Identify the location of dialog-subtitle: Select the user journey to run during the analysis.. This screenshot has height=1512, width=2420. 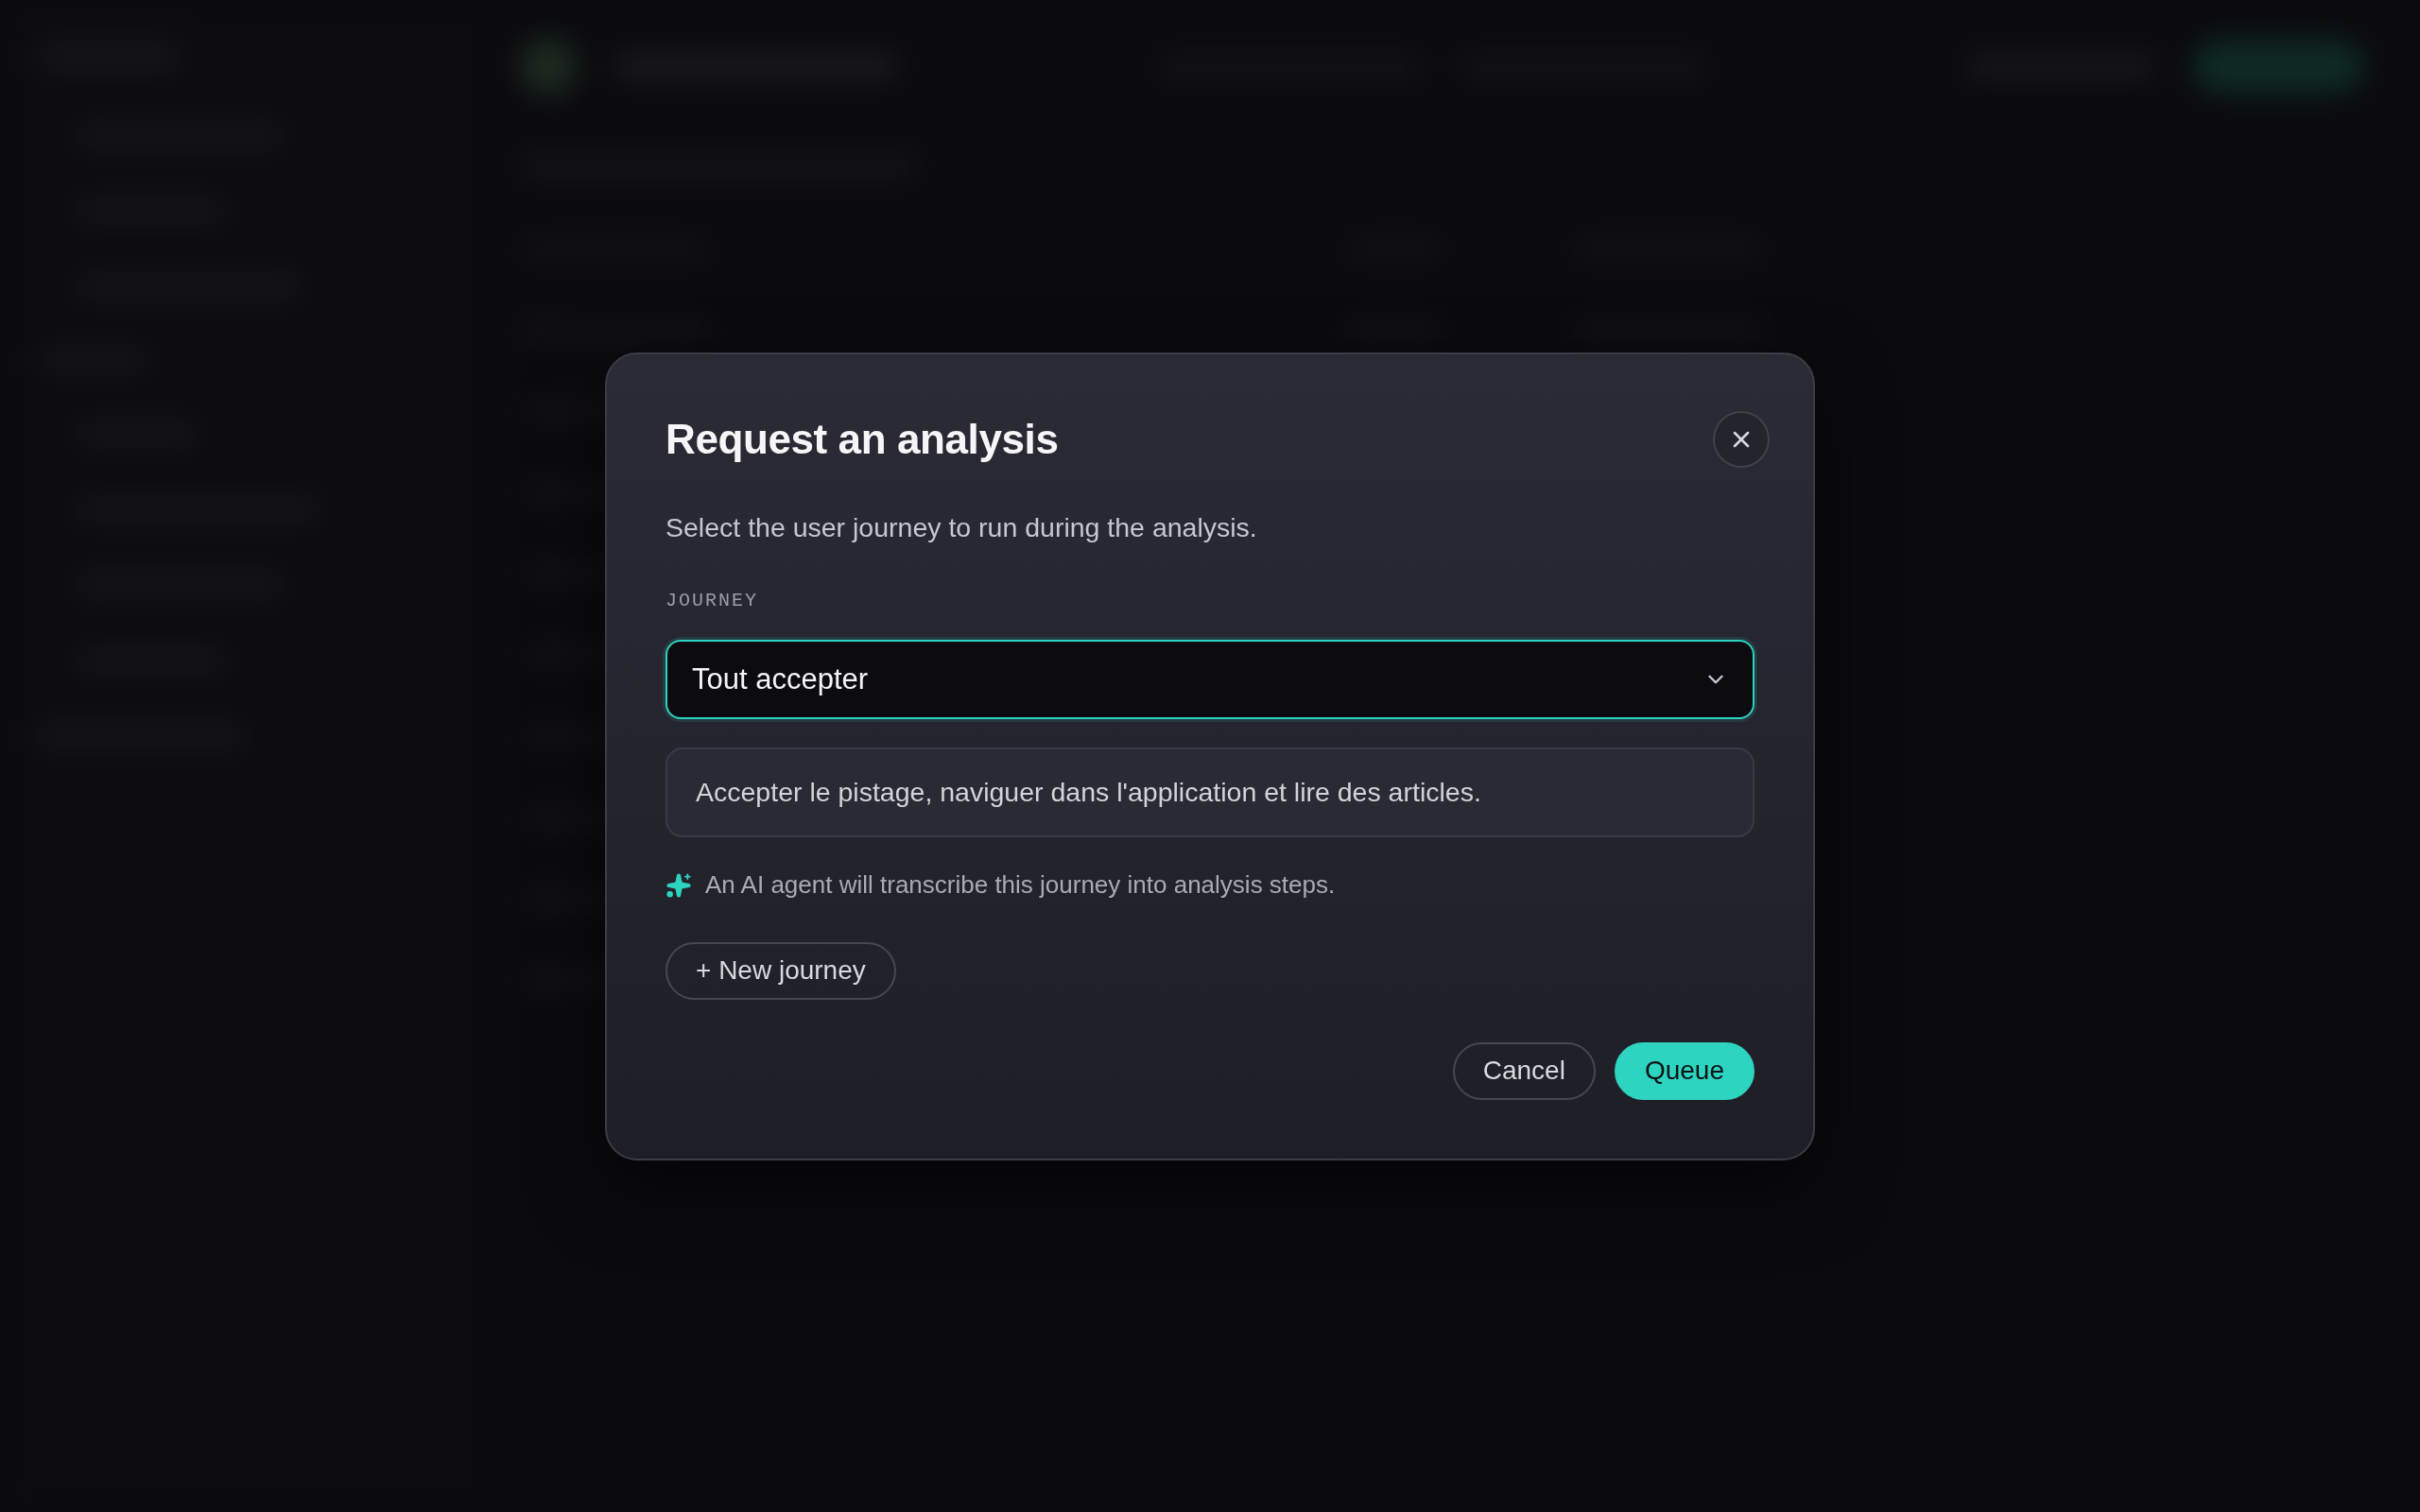
(961, 527).